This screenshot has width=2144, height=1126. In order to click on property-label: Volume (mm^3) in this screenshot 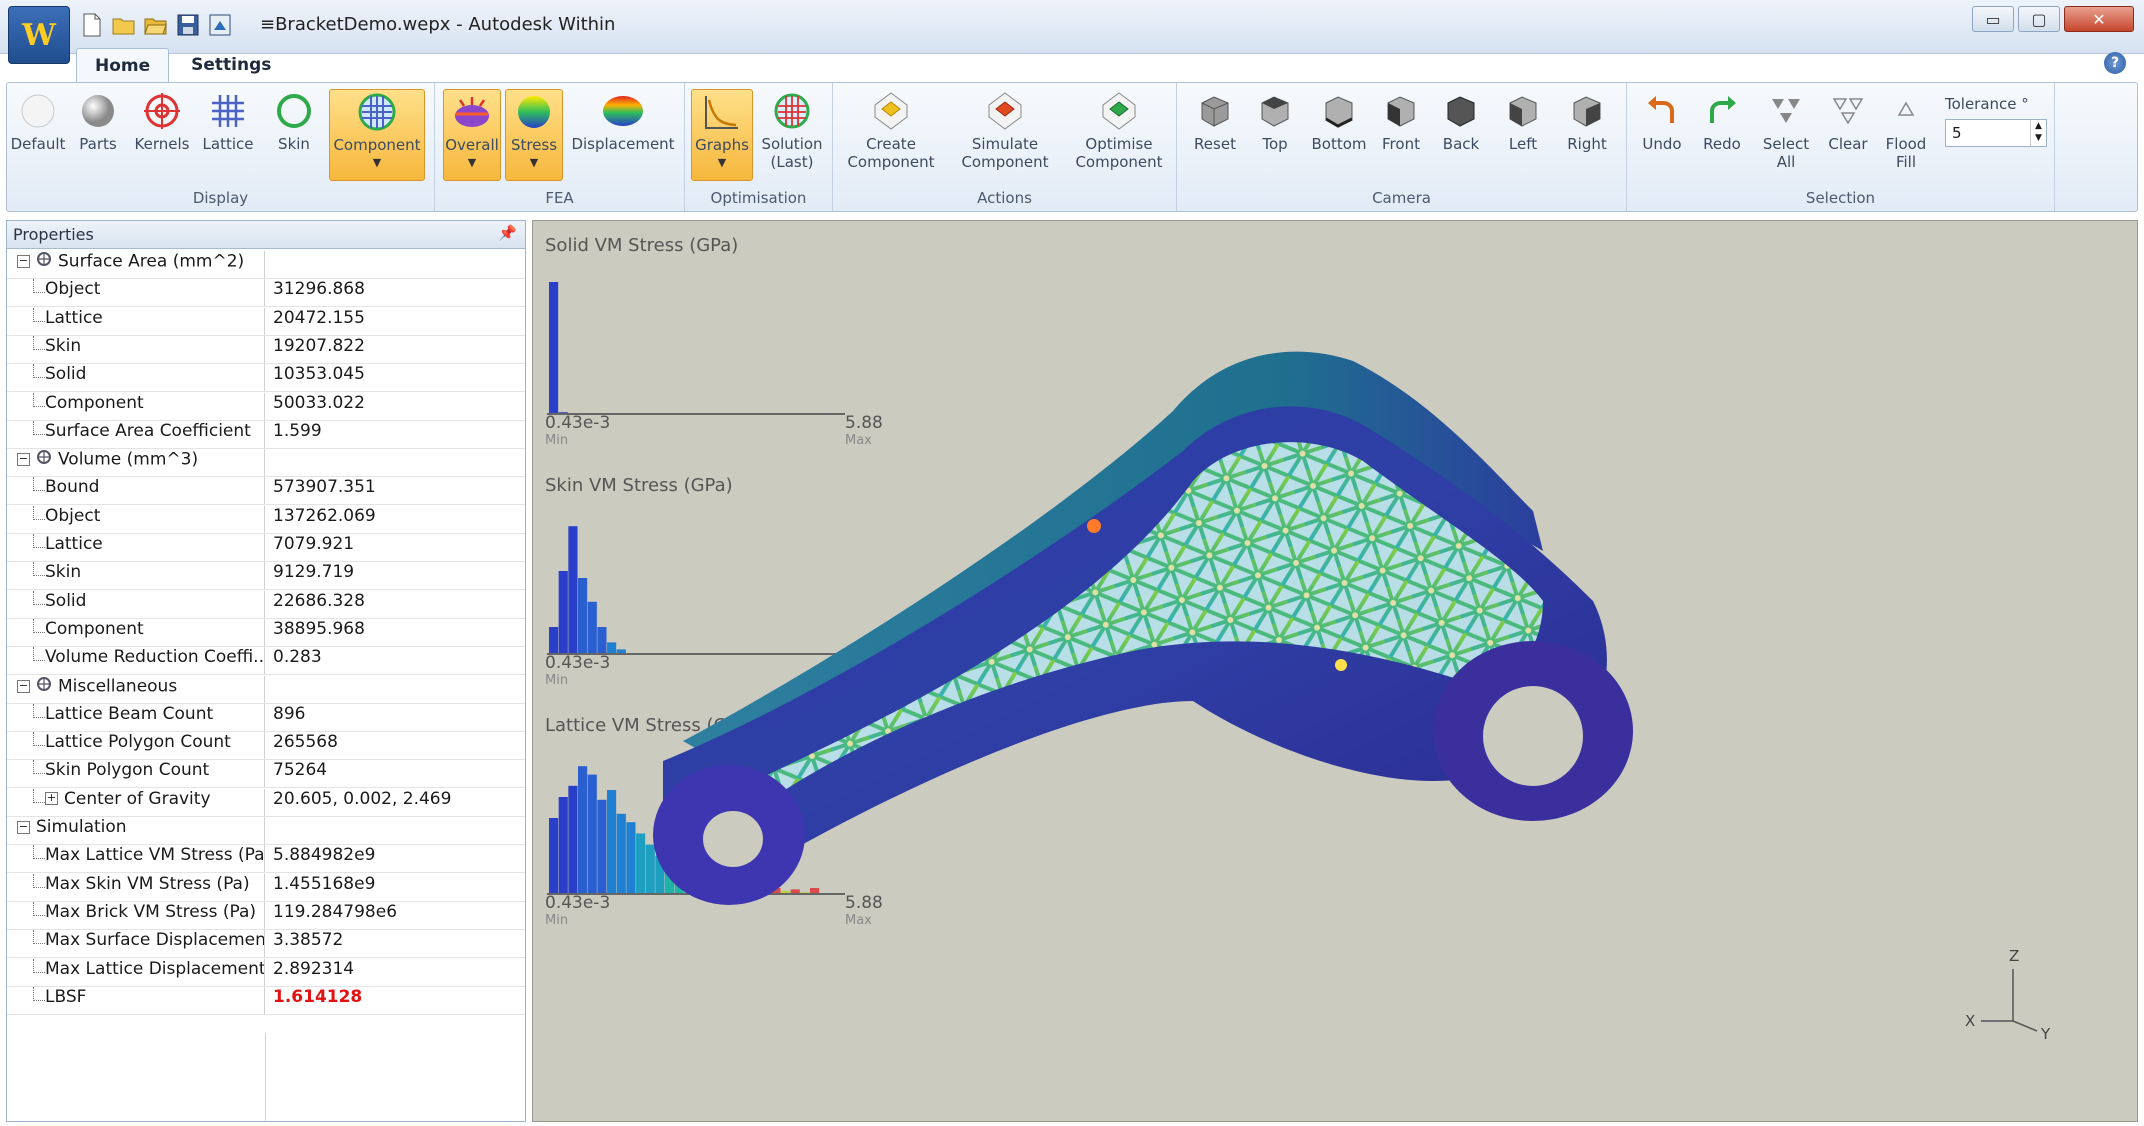, I will do `click(128, 459)`.